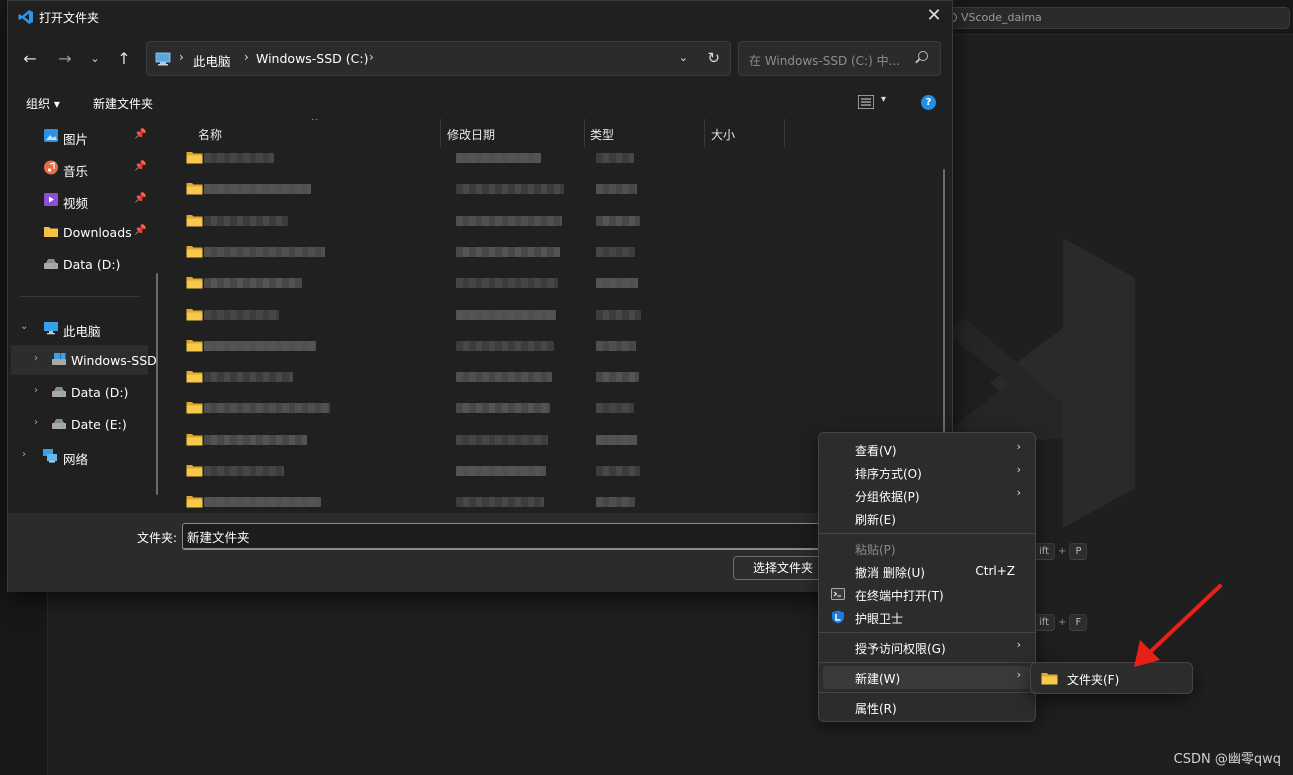 The width and height of the screenshot is (1293, 775). I want to click on sidebar-item-downloads: Downloads 📌, so click(84, 232).